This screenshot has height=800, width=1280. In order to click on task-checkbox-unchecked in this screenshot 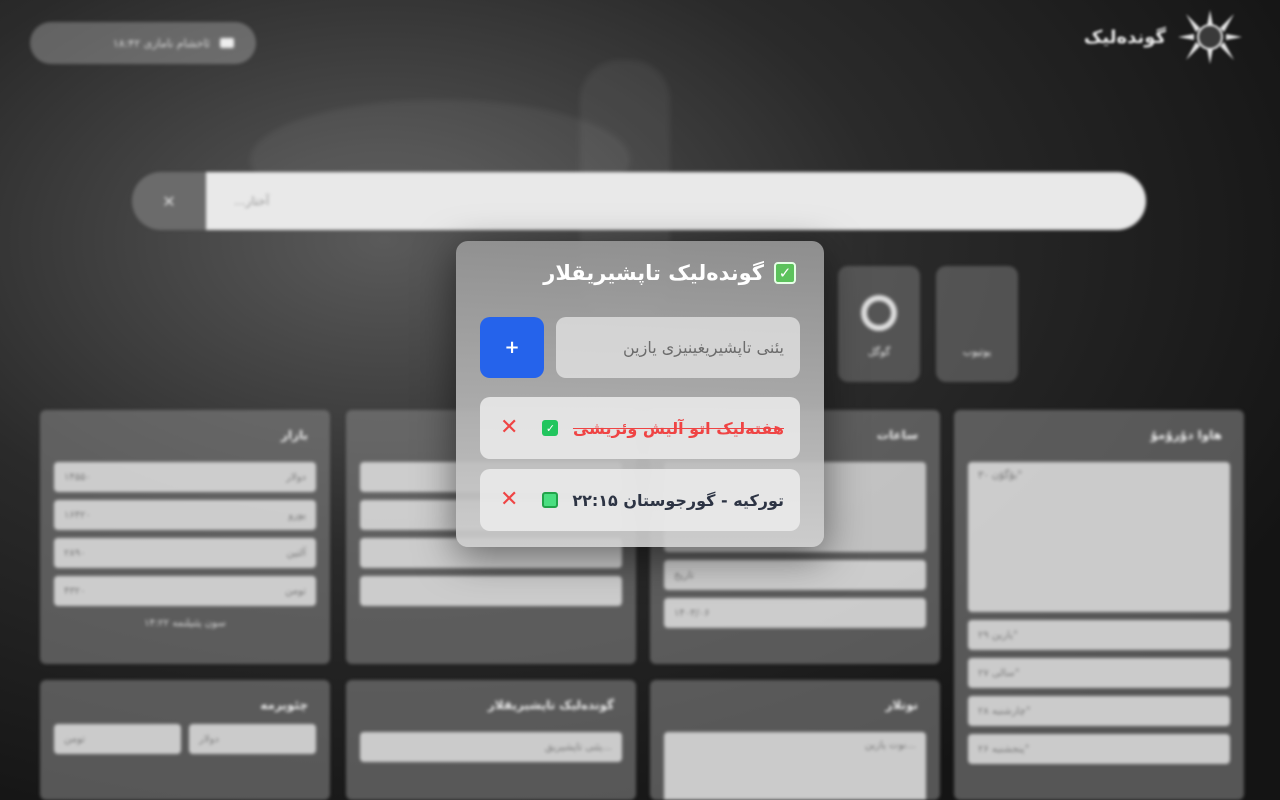, I will do `click(550, 500)`.